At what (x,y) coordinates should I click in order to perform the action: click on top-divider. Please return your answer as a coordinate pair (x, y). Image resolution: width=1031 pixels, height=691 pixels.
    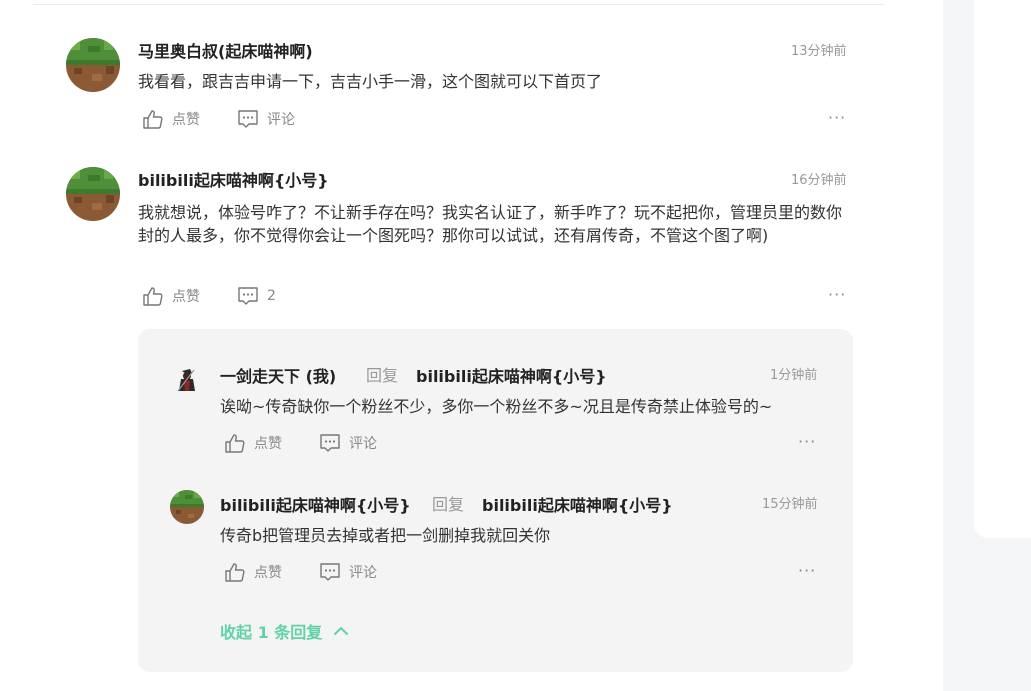
    Looking at the image, I should click on (458, 4).